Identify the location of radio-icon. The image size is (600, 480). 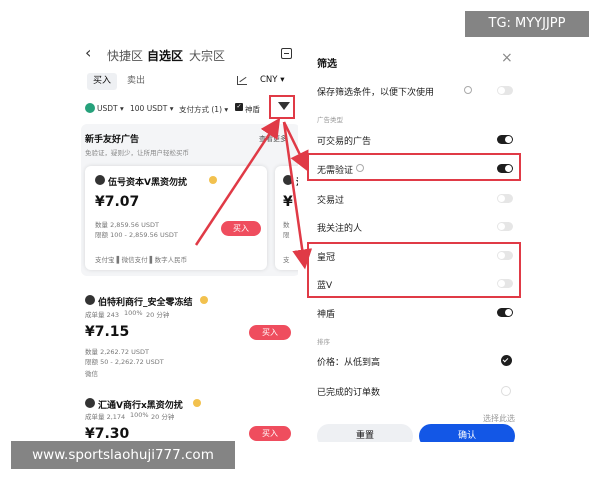
(506, 391).